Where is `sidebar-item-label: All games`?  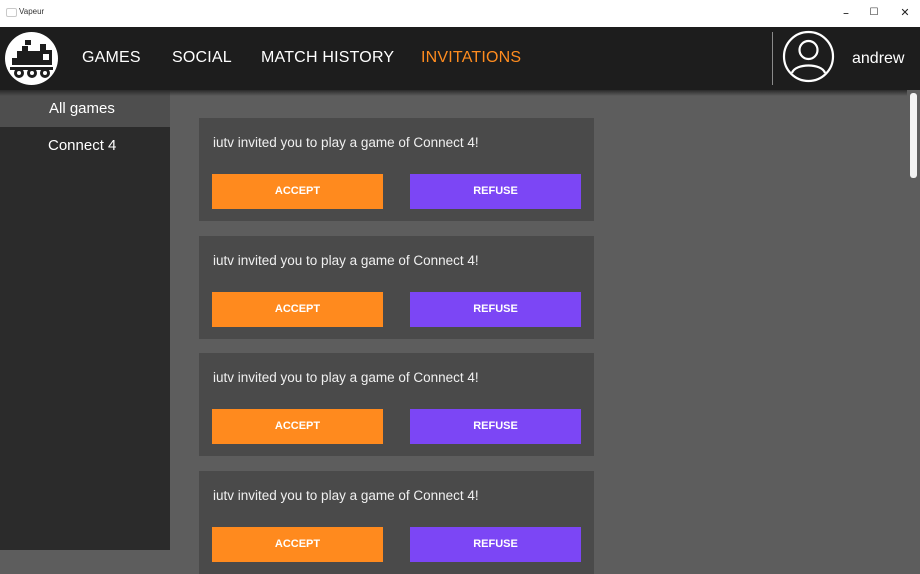
sidebar-item-label: All games is located at coordinates (82, 108).